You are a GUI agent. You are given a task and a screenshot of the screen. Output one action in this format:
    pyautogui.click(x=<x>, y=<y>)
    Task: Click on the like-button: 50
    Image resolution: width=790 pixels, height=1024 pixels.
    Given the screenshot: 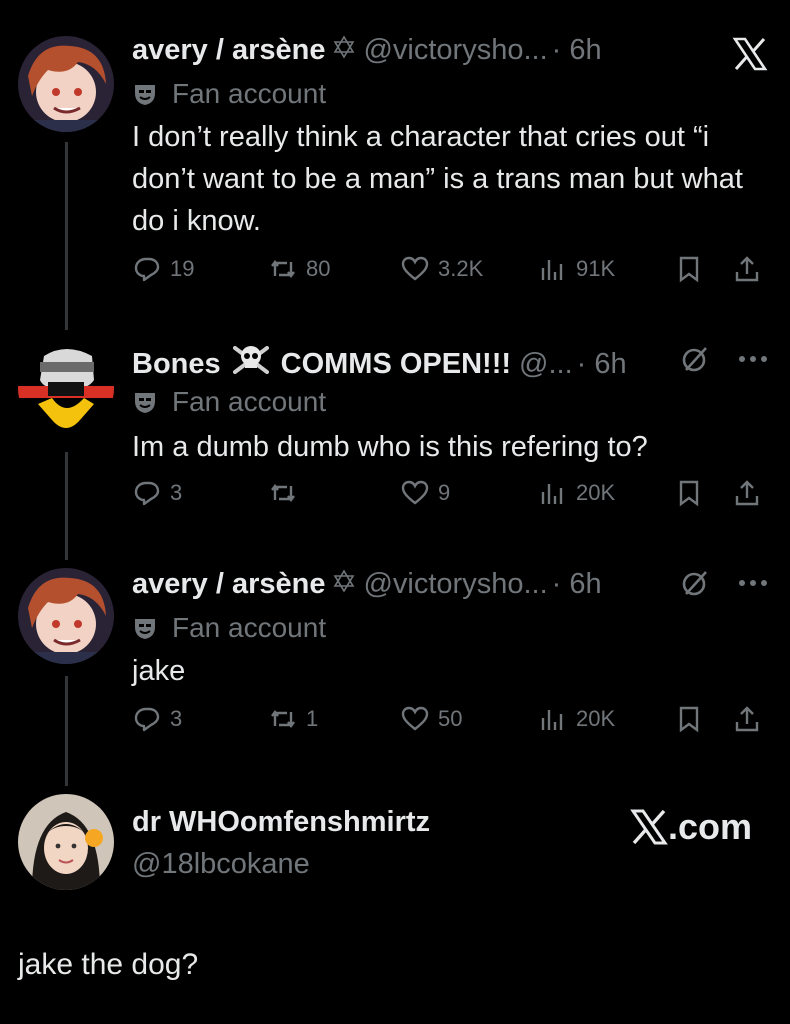 What is the action you would take?
    pyautogui.click(x=431, y=719)
    